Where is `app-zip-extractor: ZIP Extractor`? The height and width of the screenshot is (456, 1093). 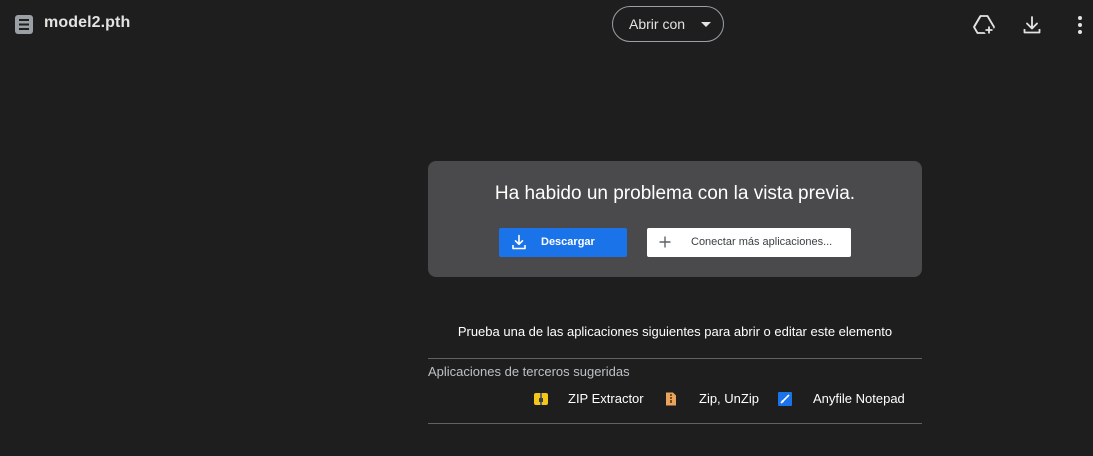 app-zip-extractor: ZIP Extractor is located at coordinates (589, 399).